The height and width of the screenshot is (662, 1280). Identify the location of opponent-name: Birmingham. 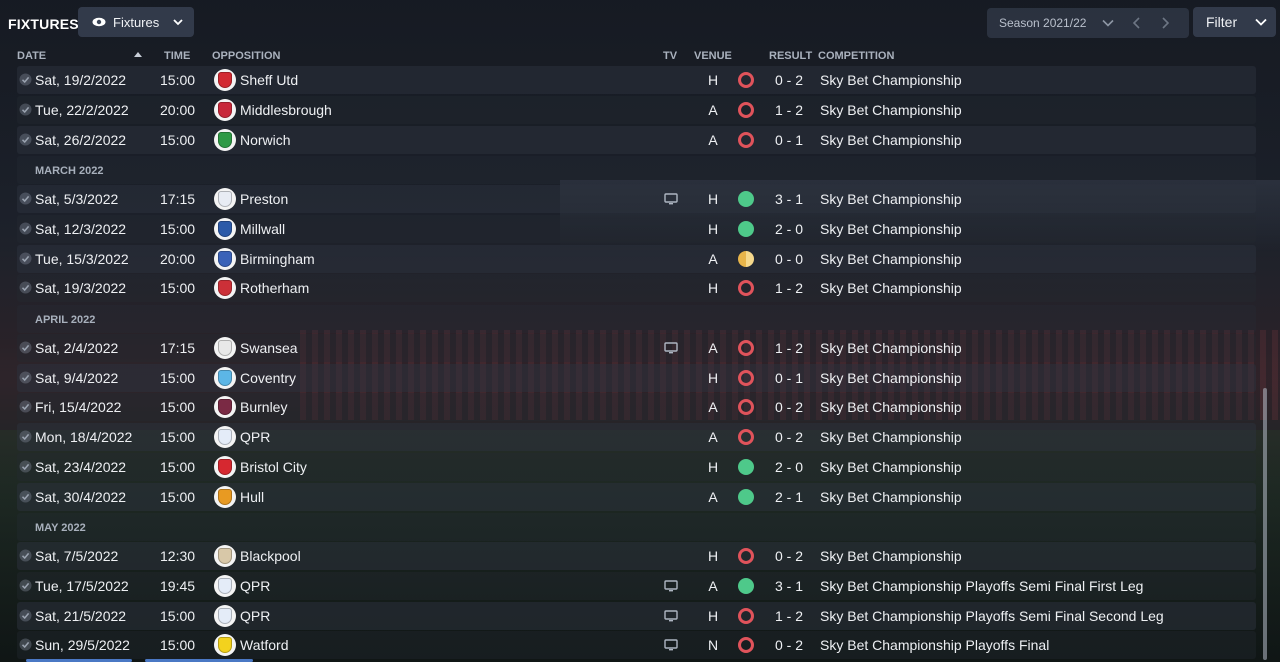
(277, 259).